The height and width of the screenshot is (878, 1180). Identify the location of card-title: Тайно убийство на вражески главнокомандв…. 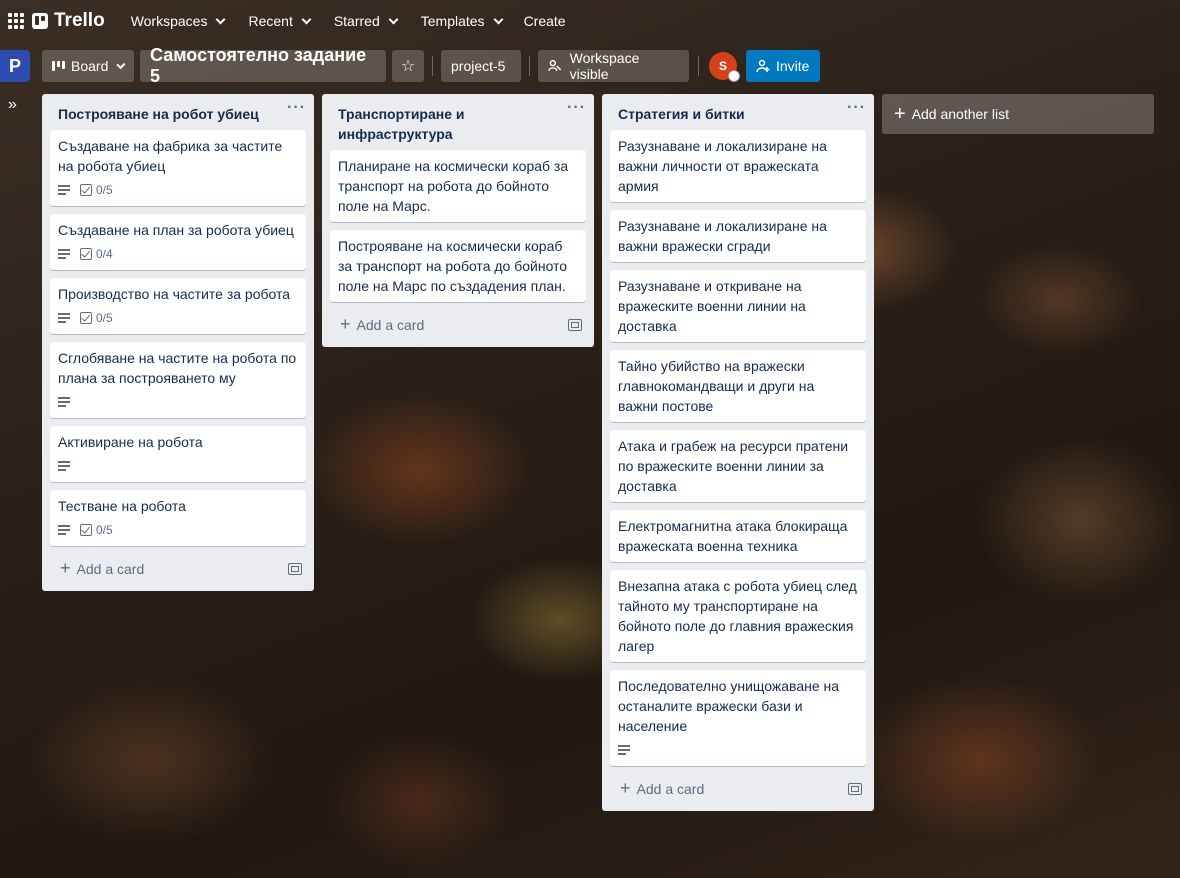
(716, 386).